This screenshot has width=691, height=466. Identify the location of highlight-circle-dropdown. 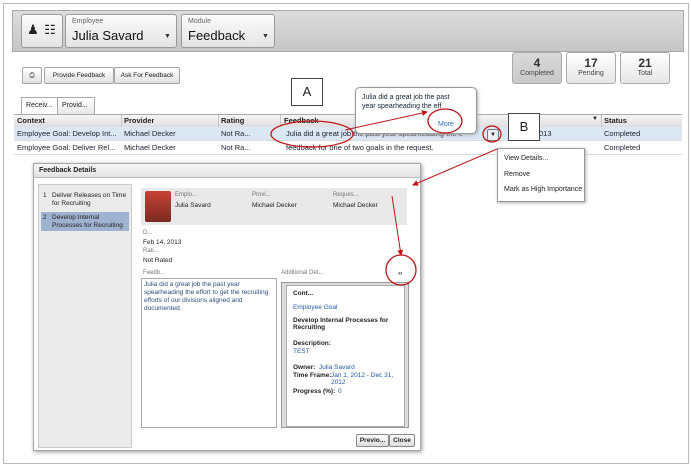
(492, 134).